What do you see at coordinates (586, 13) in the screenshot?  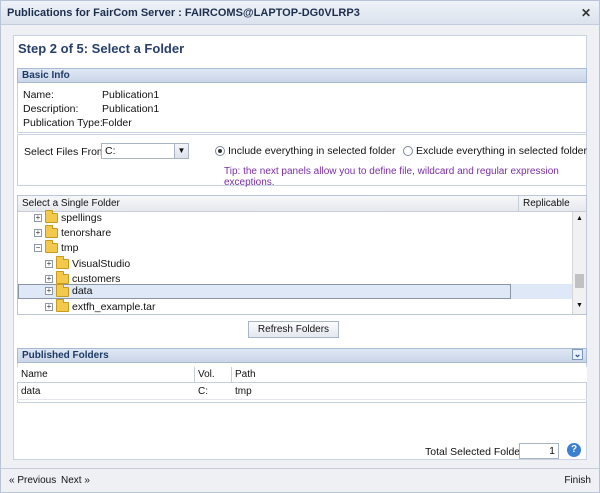 I see `close-icon: ✕` at bounding box center [586, 13].